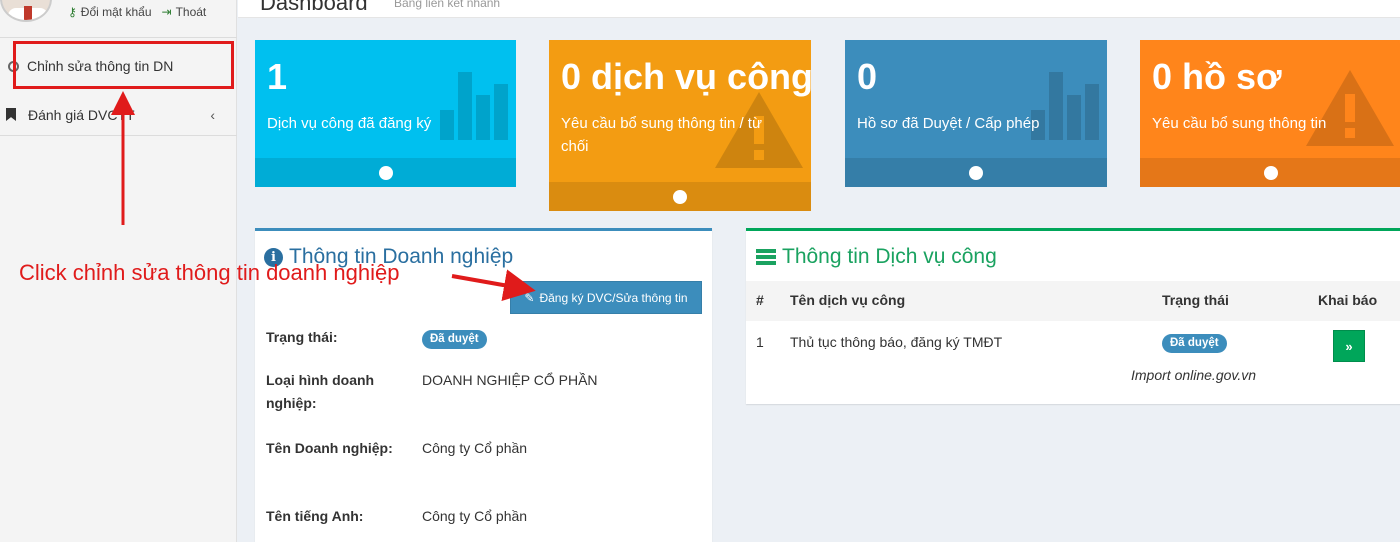 This screenshot has width=1400, height=542. Describe the element at coordinates (760, 300) in the screenshot. I see `column-header: #` at that location.